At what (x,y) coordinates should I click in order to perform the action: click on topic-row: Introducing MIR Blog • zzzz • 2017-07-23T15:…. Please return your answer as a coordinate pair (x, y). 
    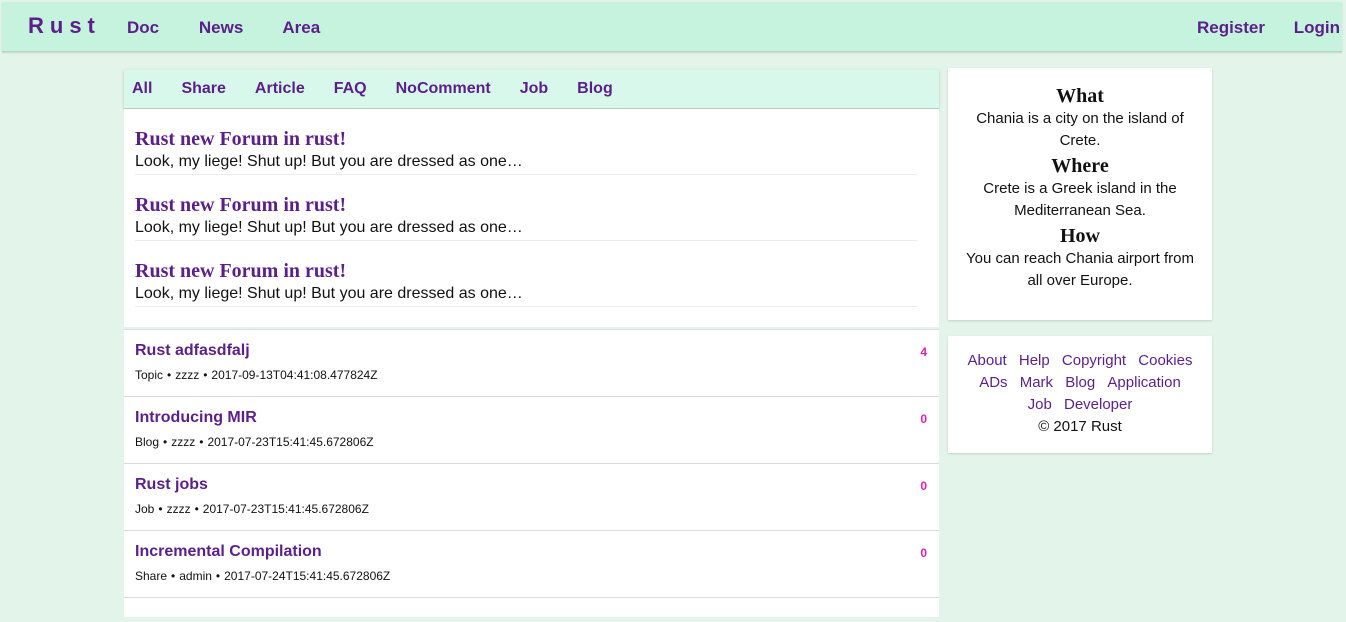
    Looking at the image, I should click on (531, 429).